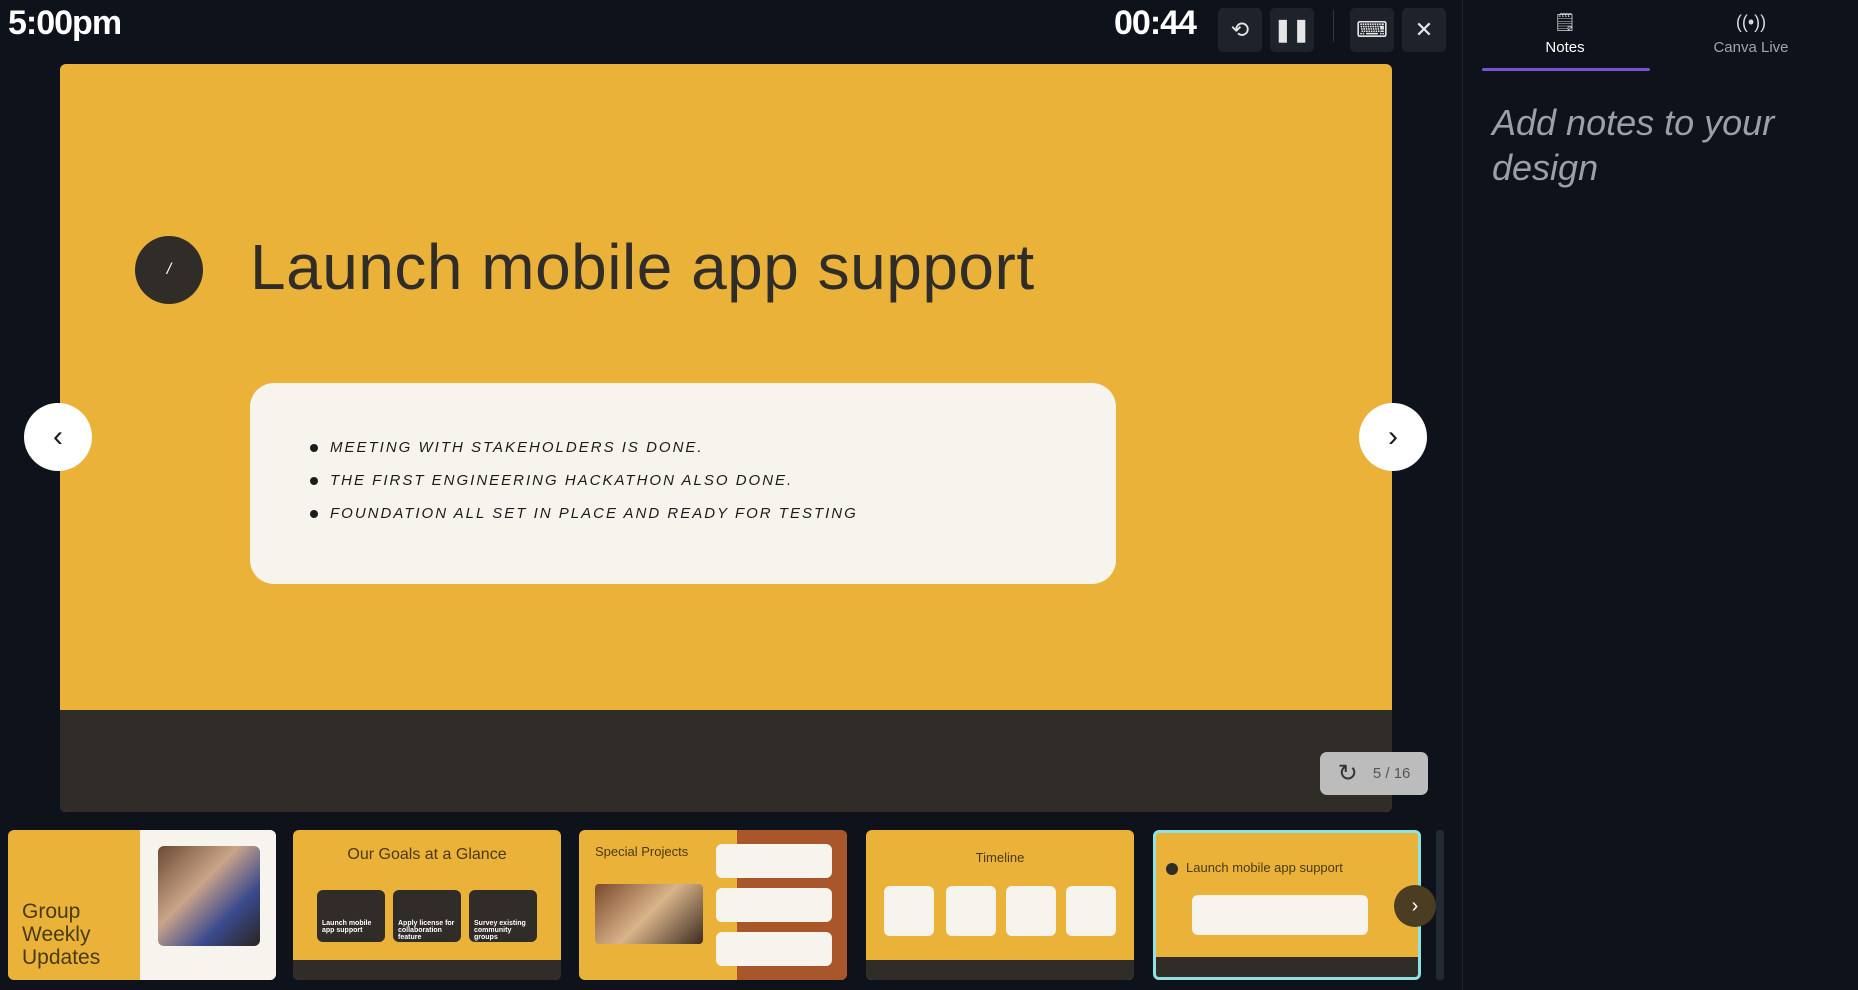 This screenshot has width=1858, height=990. What do you see at coordinates (1566, 69) in the screenshot?
I see `active-tab-indicator` at bounding box center [1566, 69].